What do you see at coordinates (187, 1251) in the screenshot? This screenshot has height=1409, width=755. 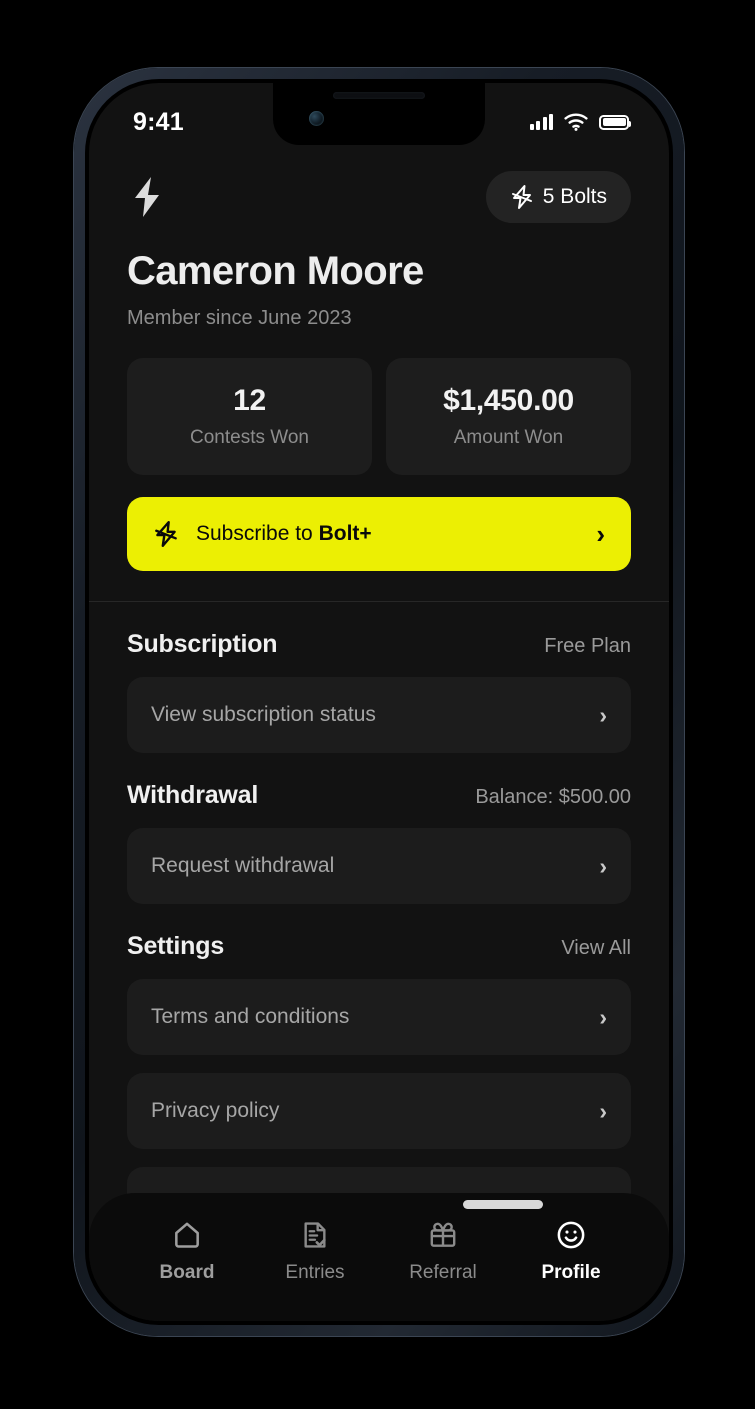 I see `tab-board: Board` at bounding box center [187, 1251].